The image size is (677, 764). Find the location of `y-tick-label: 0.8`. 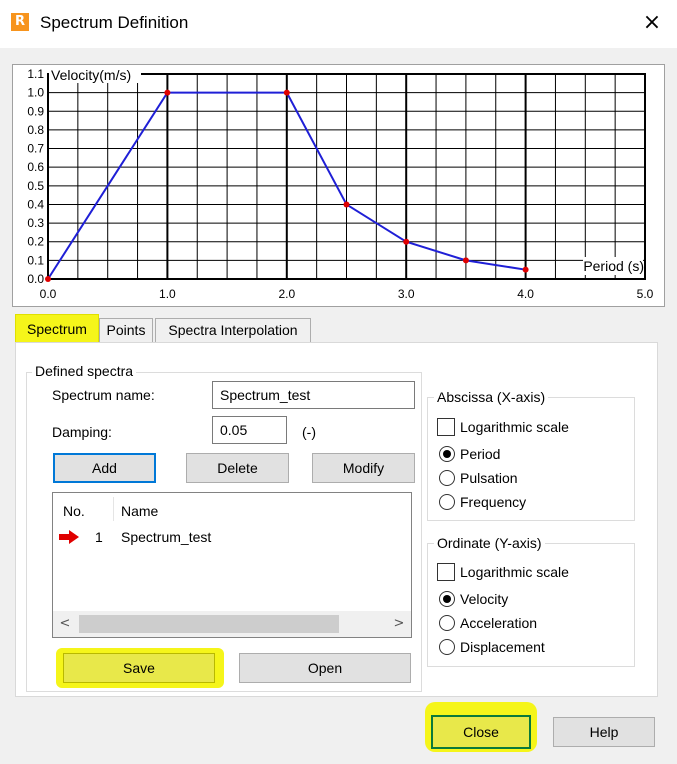

y-tick-label: 0.8 is located at coordinates (35, 130).